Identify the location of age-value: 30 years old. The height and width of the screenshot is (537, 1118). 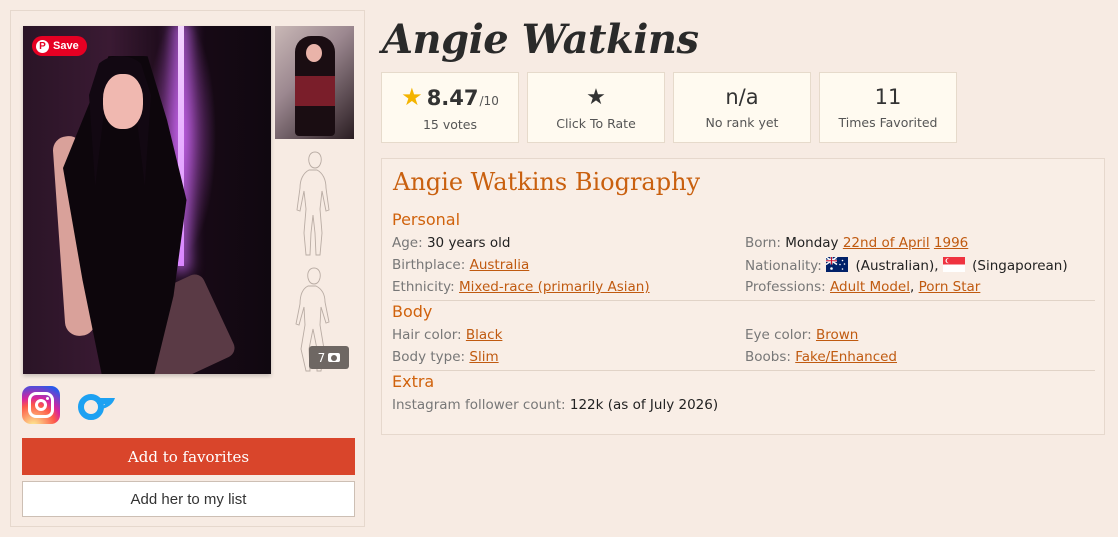
(468, 243).